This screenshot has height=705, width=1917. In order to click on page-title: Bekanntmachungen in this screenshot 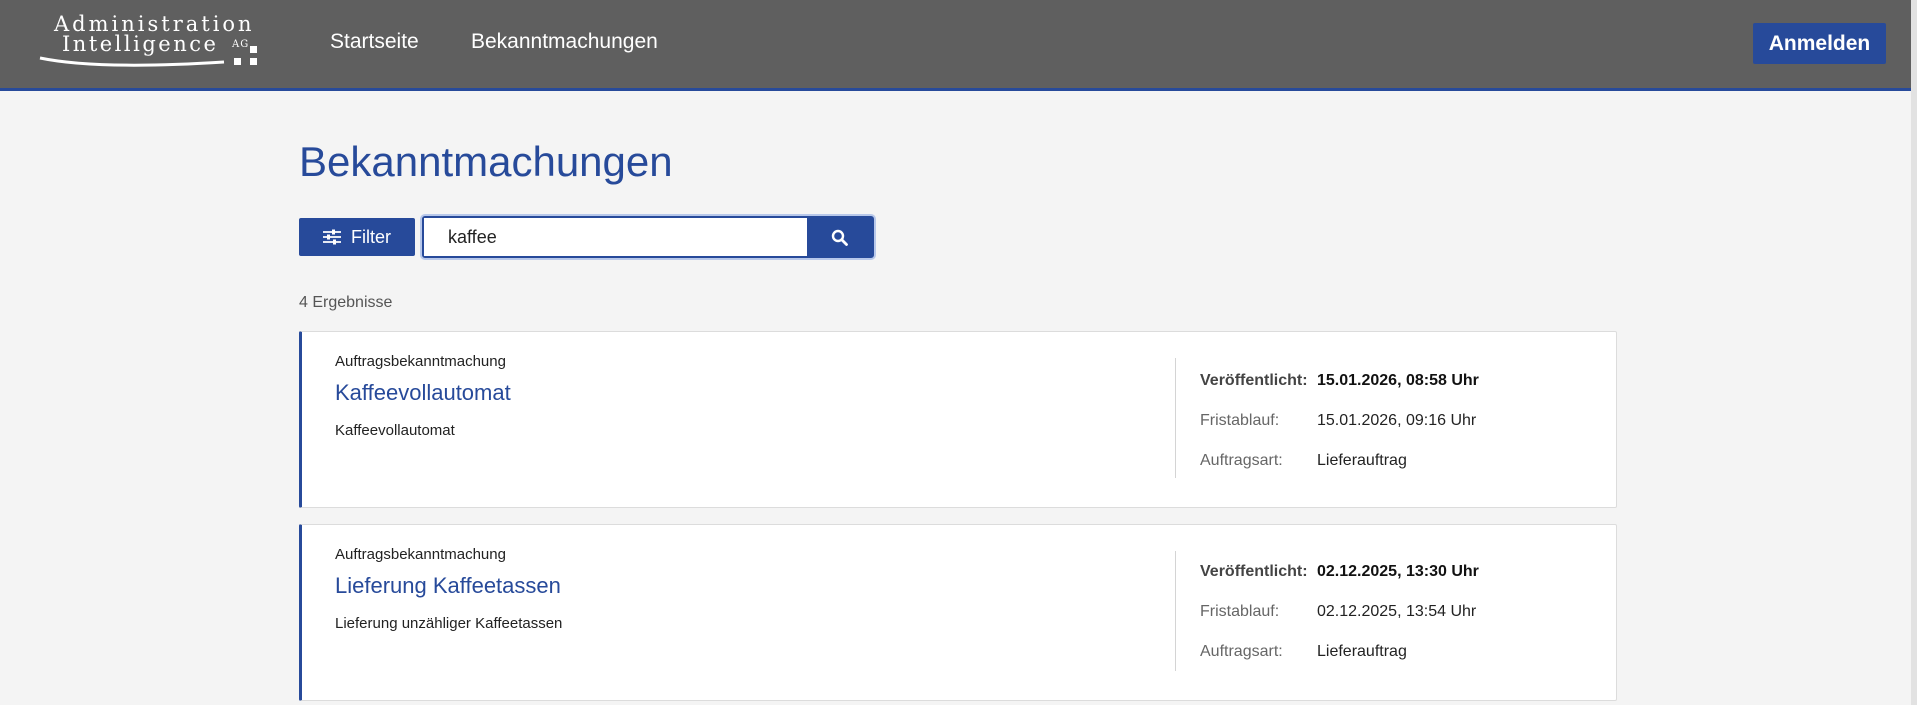, I will do `click(486, 161)`.